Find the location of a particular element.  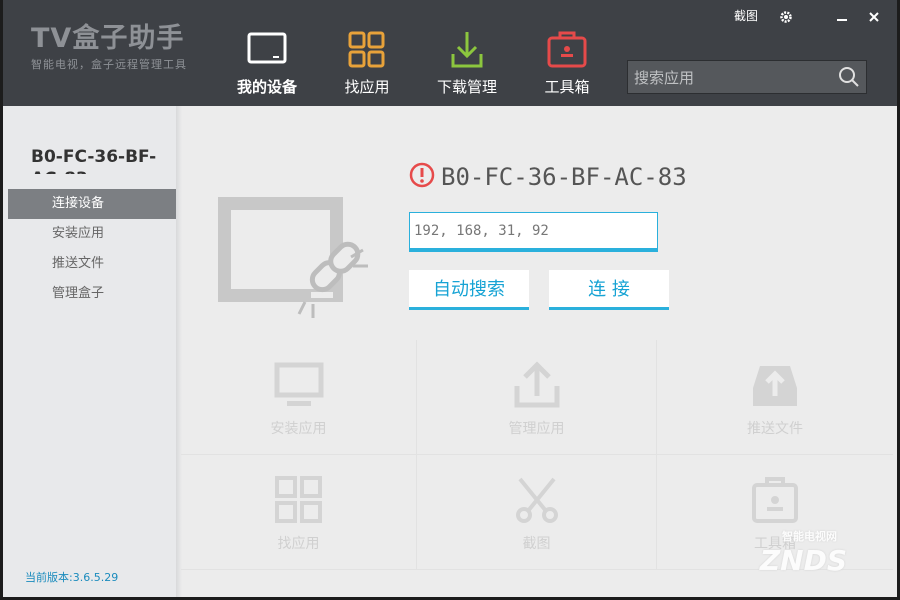

app-title: TV盒子助手 is located at coordinates (108, 38).